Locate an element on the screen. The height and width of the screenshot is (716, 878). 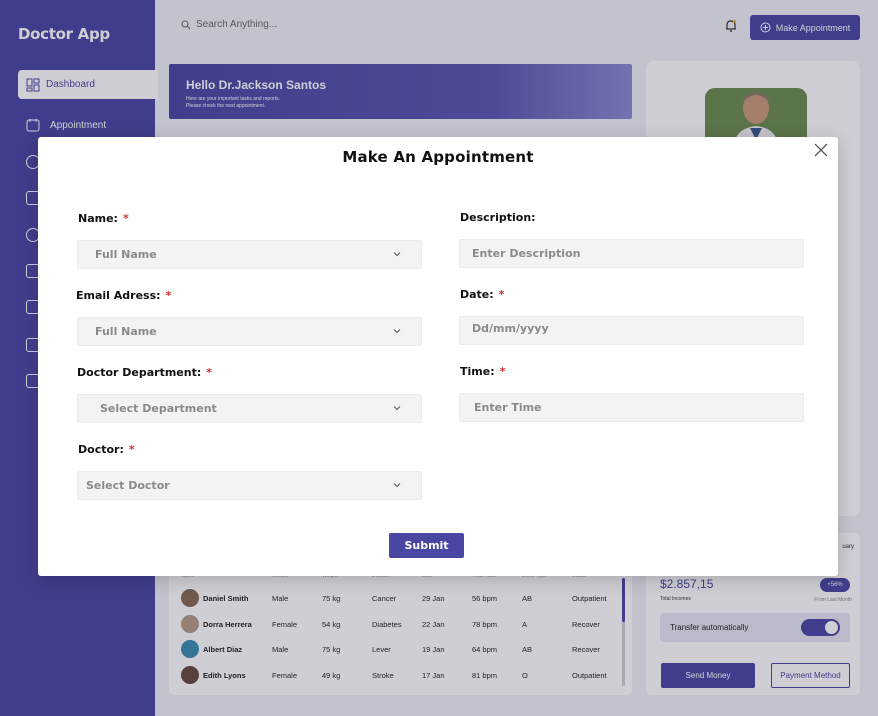
email-label: Email Adress: * is located at coordinates (123, 295).